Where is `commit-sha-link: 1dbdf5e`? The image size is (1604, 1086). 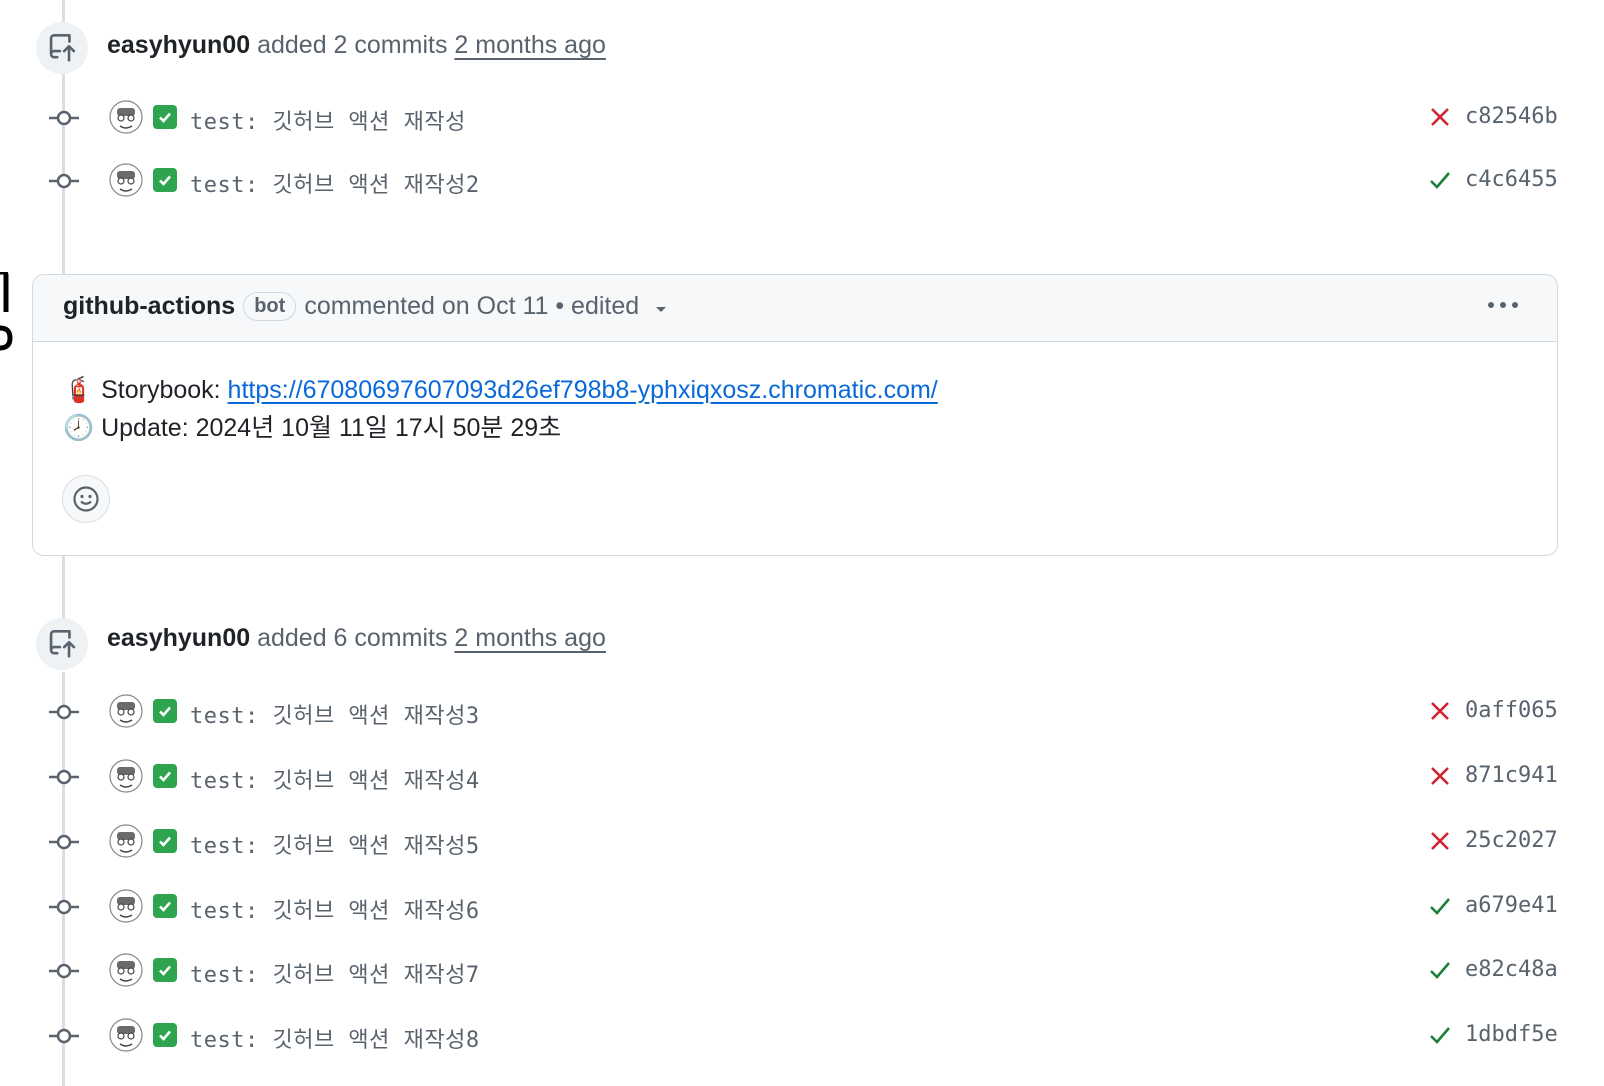 commit-sha-link: 1dbdf5e is located at coordinates (1511, 1034).